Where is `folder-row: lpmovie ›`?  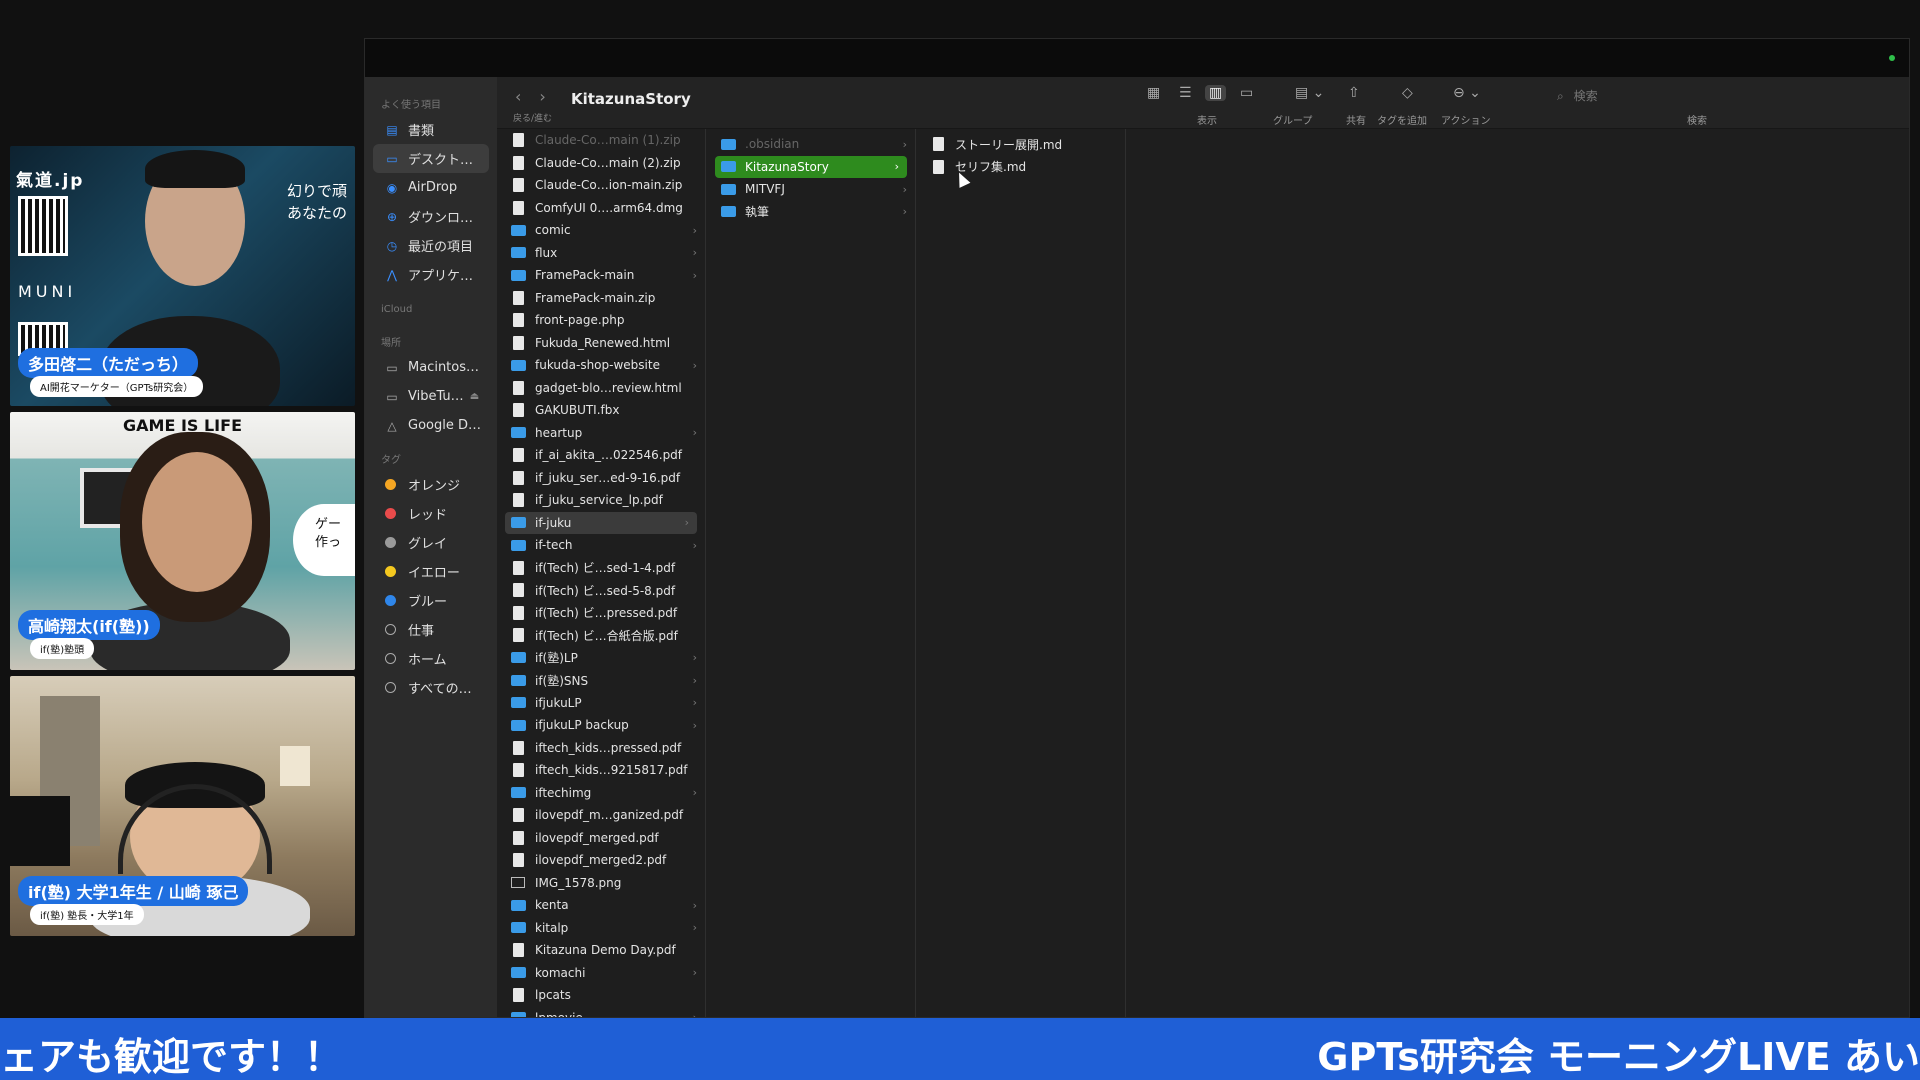
folder-row: lpmovie › is located at coordinates (601, 1012).